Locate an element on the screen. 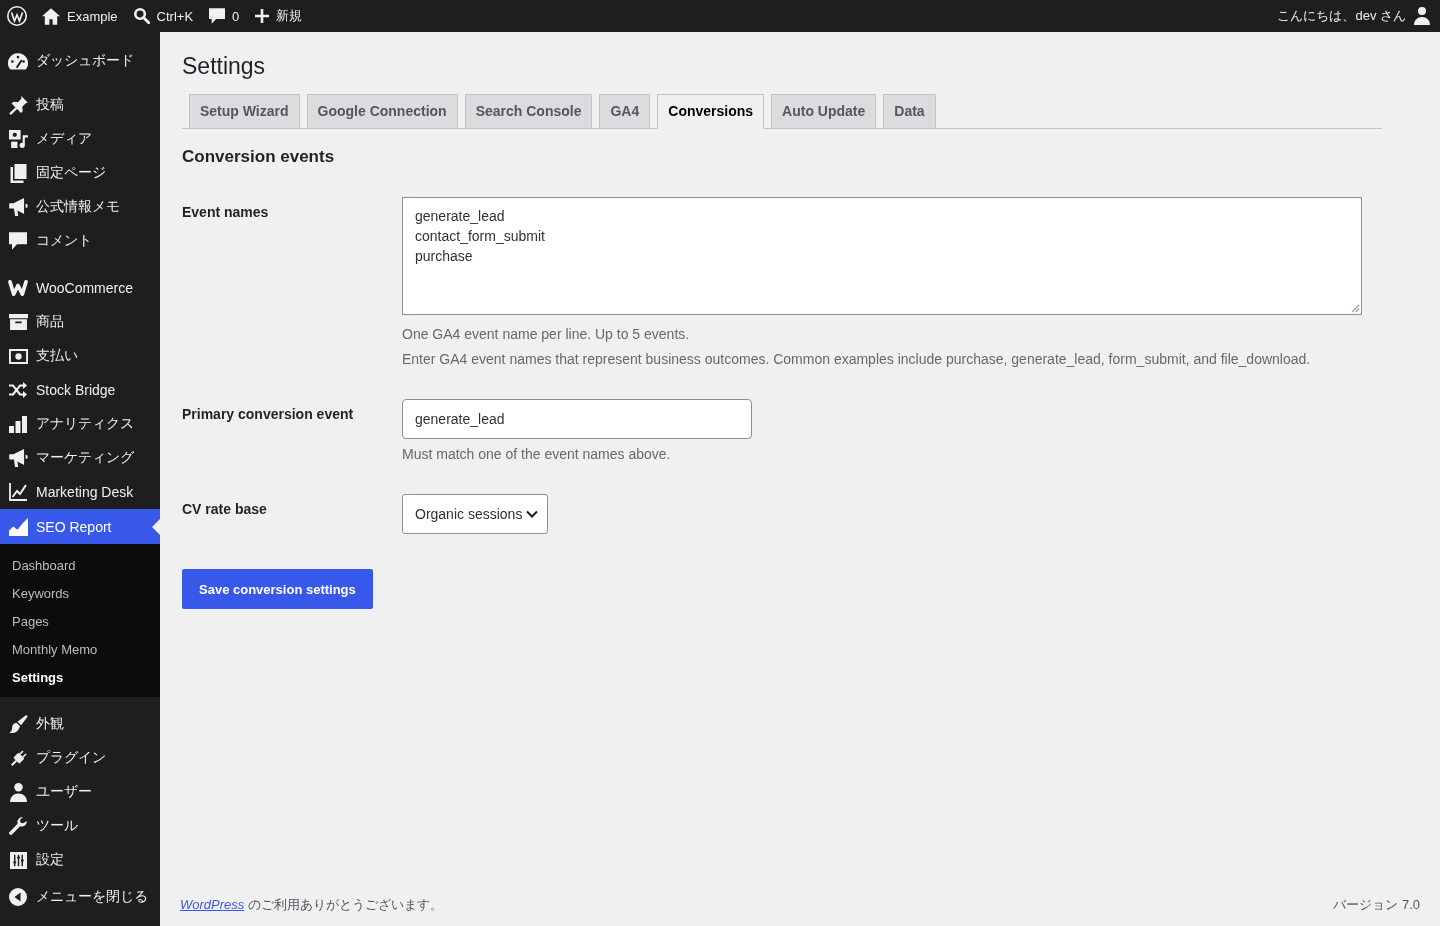 The image size is (1440, 926). section-title: Conversion events is located at coordinates (259, 157).